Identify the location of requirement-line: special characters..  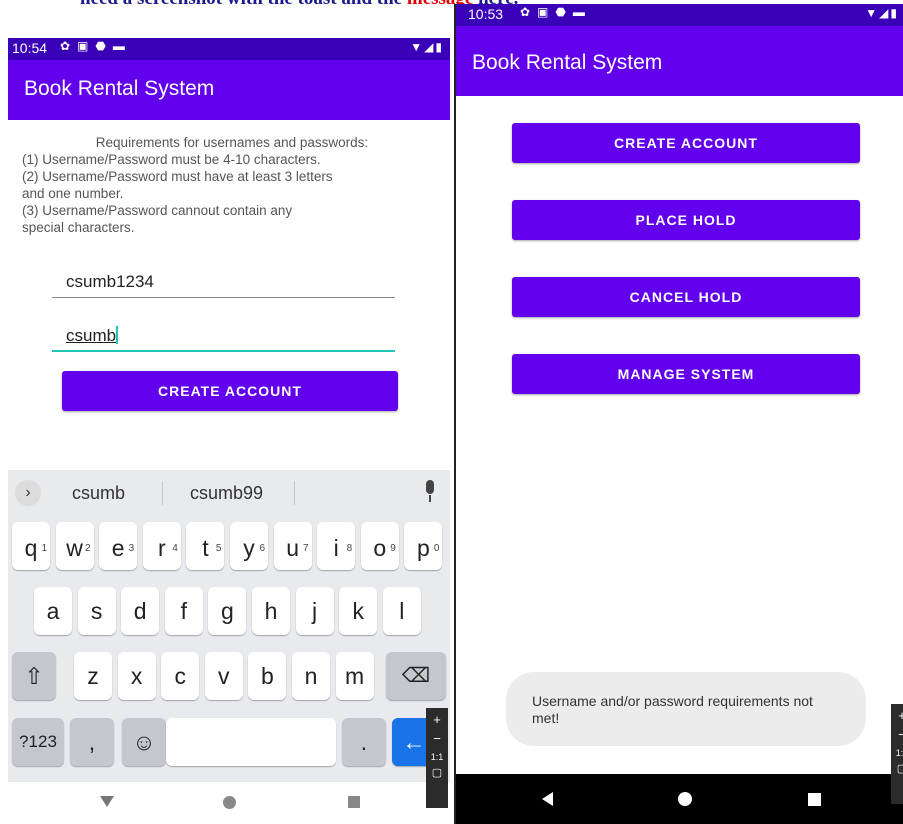
(78, 227).